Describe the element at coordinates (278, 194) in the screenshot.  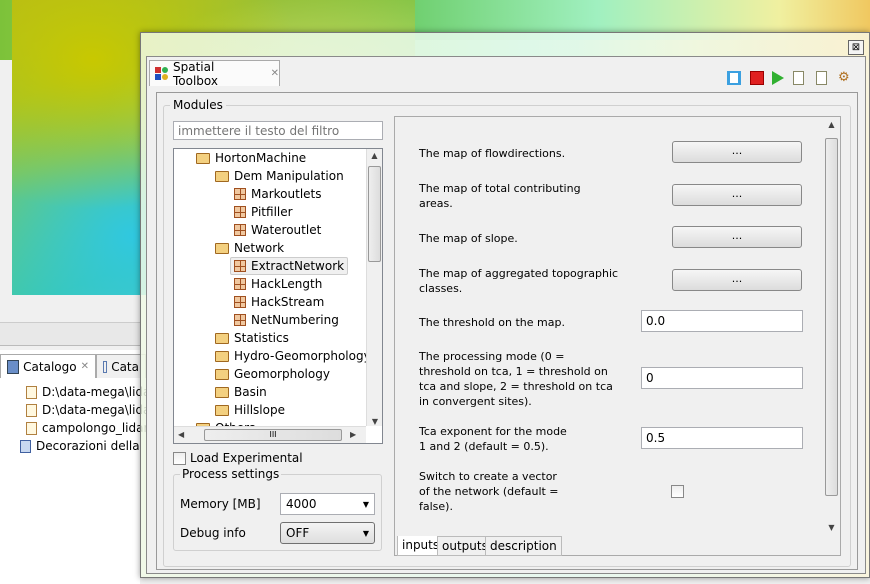
I see `tree-item: Markoutlets` at that location.